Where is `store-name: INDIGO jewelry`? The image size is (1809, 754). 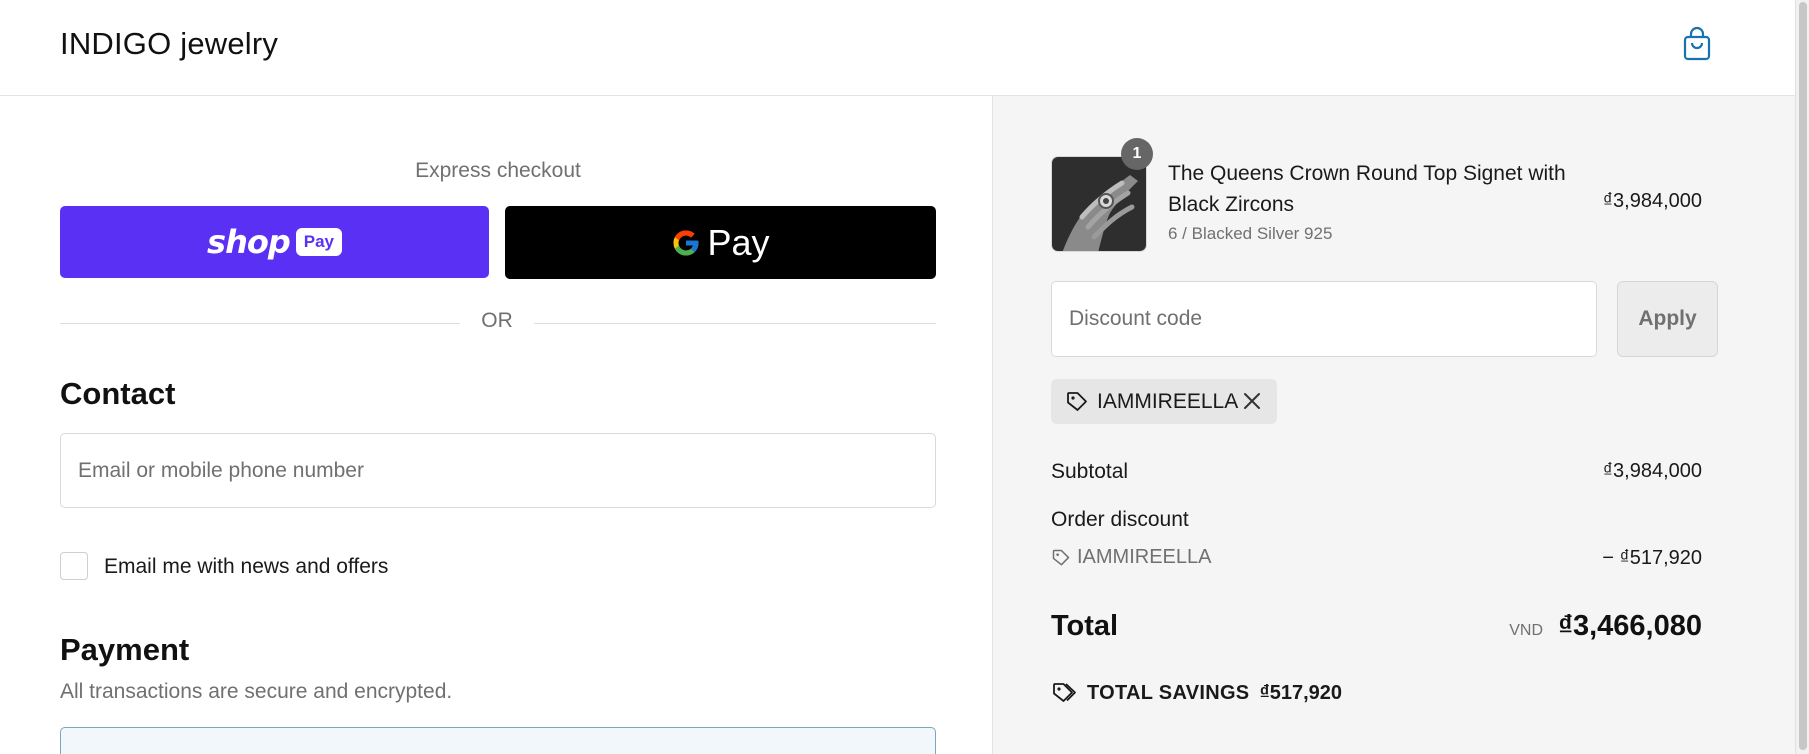 store-name: INDIGO jewelry is located at coordinates (169, 44).